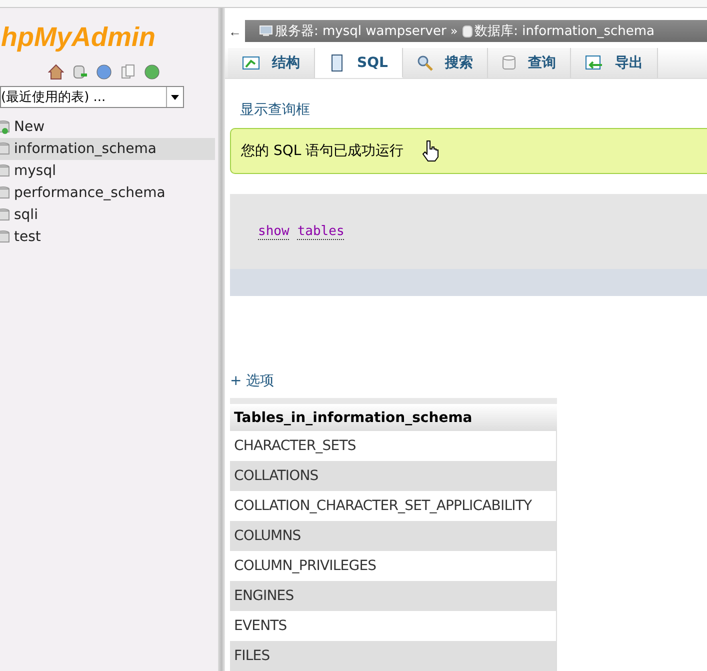 The height and width of the screenshot is (671, 707). I want to click on table-cell: COLUMNS, so click(393, 536).